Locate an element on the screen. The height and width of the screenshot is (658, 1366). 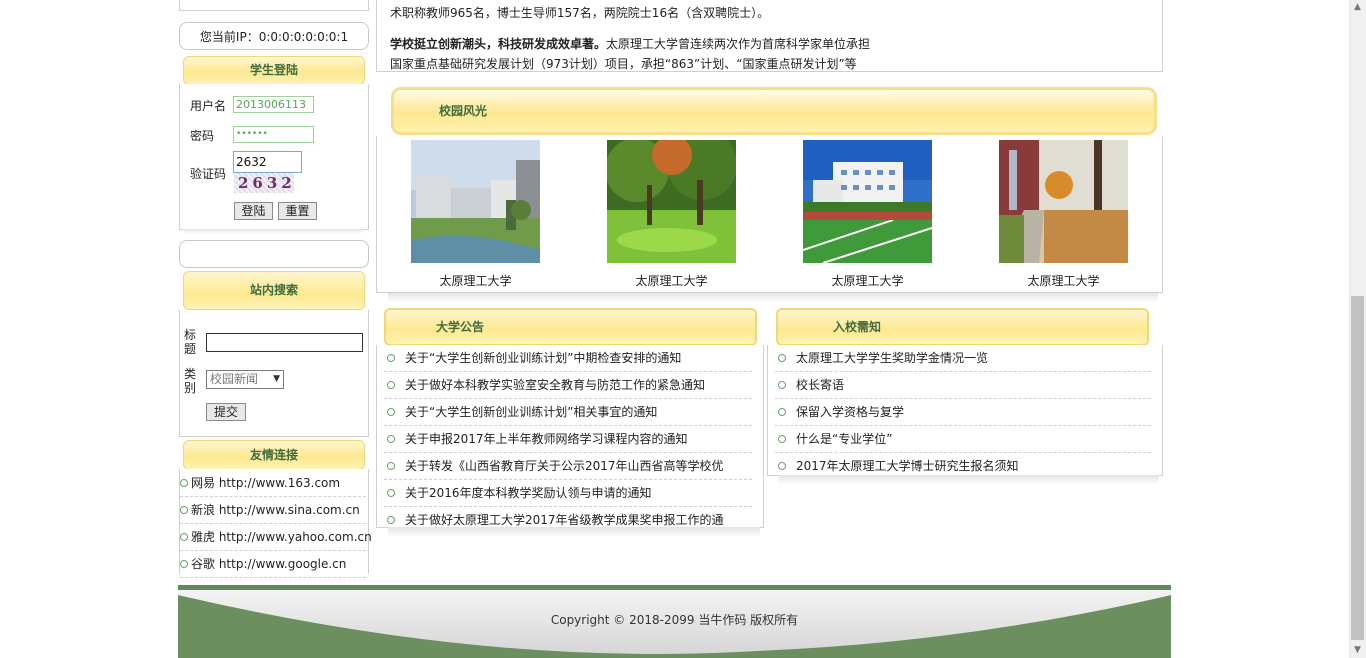
admission-item: 校长寄语 is located at coordinates (963, 385).